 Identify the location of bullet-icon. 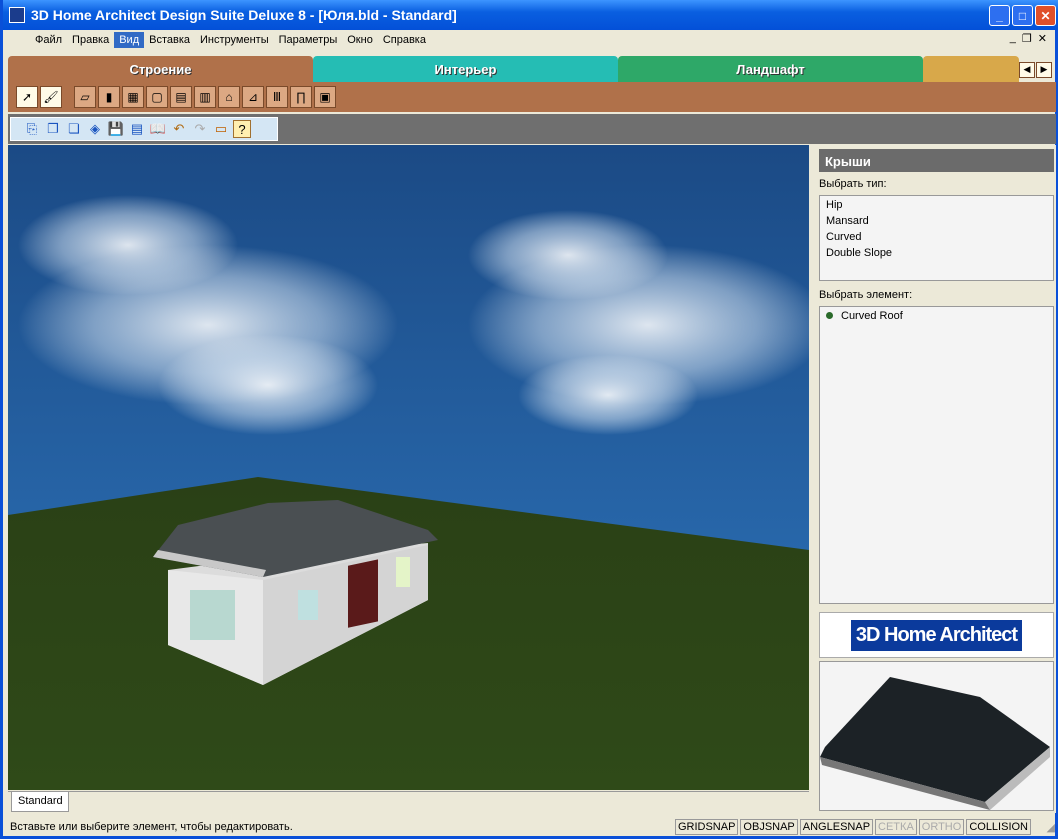
(829, 315).